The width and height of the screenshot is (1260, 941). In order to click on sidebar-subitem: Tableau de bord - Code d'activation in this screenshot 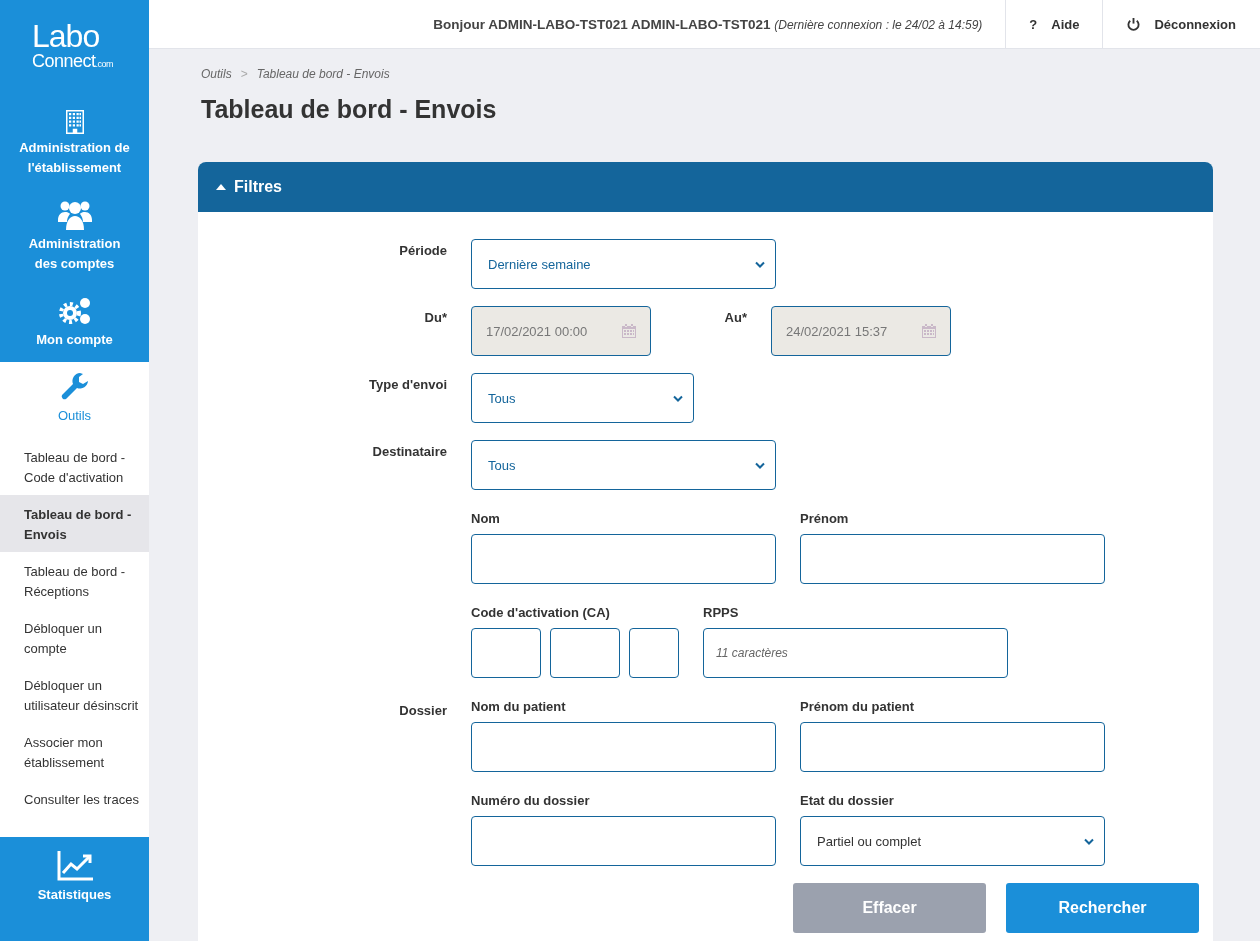, I will do `click(74, 466)`.